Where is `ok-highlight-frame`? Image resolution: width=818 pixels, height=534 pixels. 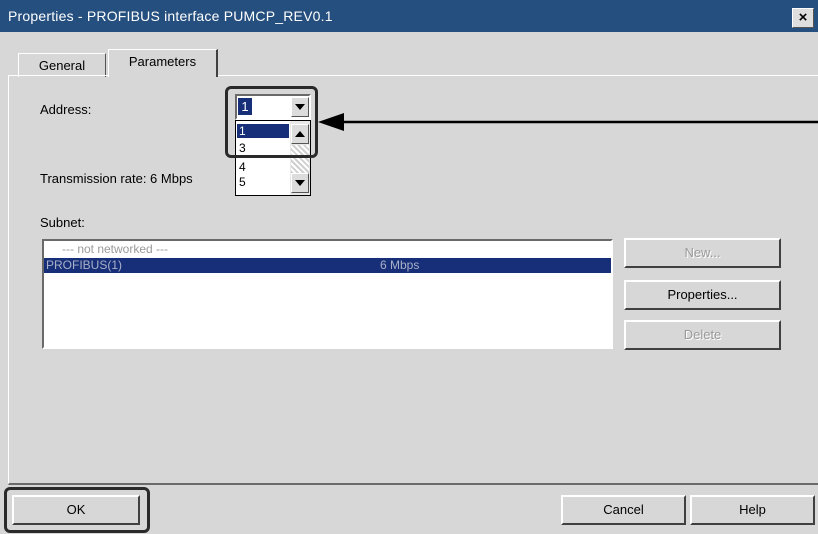
ok-highlight-frame is located at coordinates (77, 510).